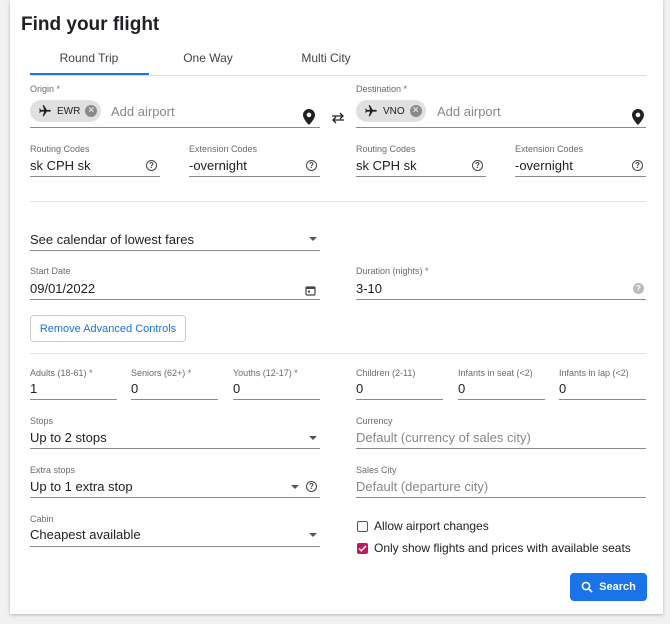  What do you see at coordinates (549, 149) in the screenshot?
I see `destination-extension-label: Extension Codes` at bounding box center [549, 149].